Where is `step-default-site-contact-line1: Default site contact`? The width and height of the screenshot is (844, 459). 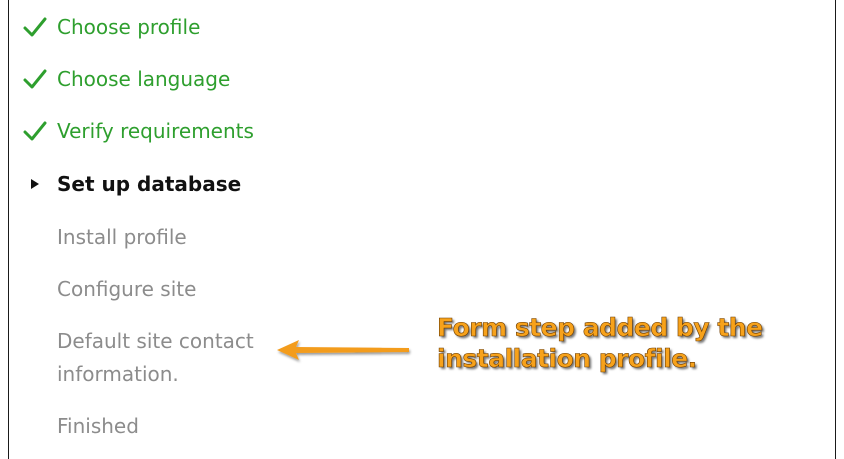
step-default-site-contact-line1: Default site contact is located at coordinates (155, 341).